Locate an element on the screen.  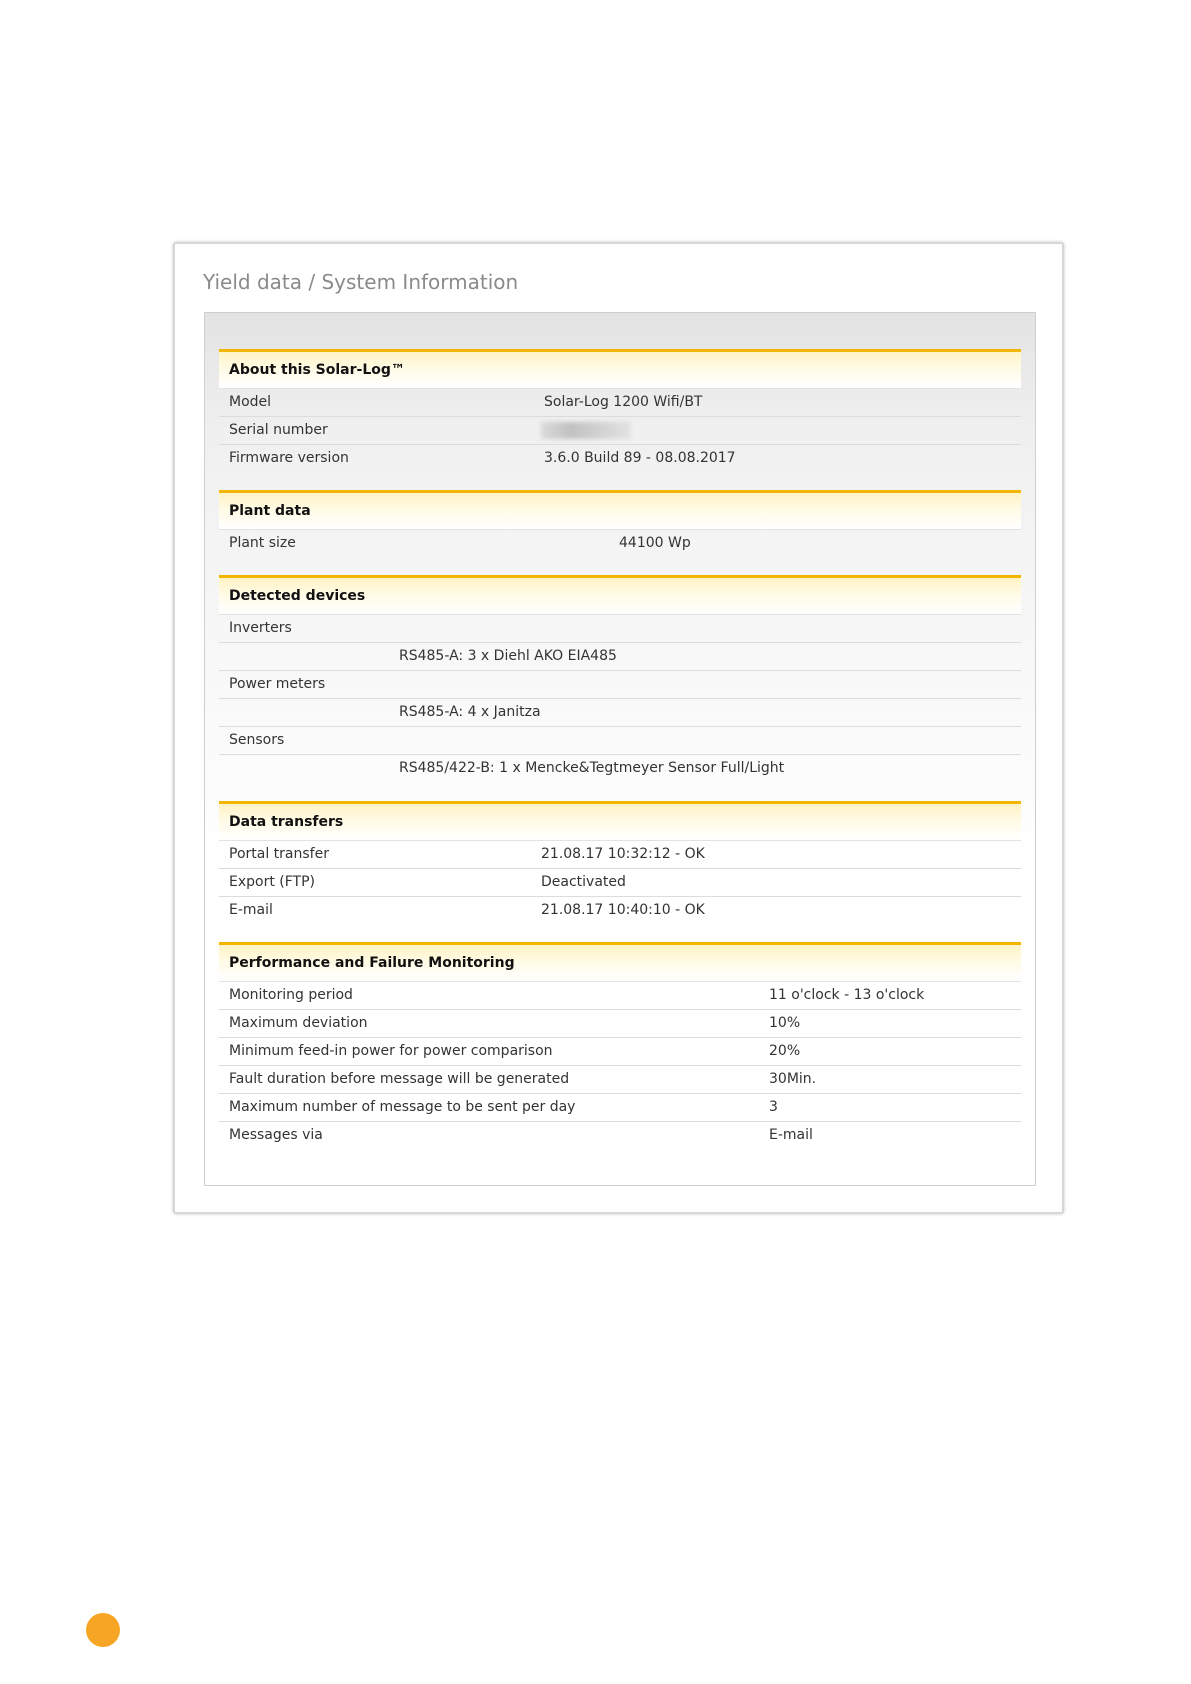
table-row-serial-number: Serial number is located at coordinates (620, 431).